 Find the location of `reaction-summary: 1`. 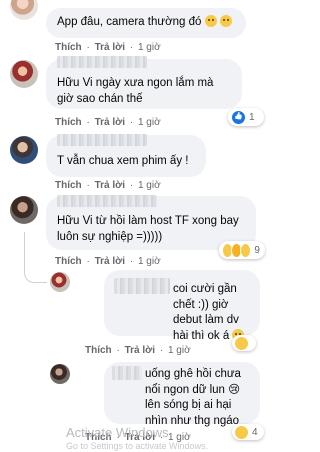

reaction-summary: 1 is located at coordinates (246, 117).